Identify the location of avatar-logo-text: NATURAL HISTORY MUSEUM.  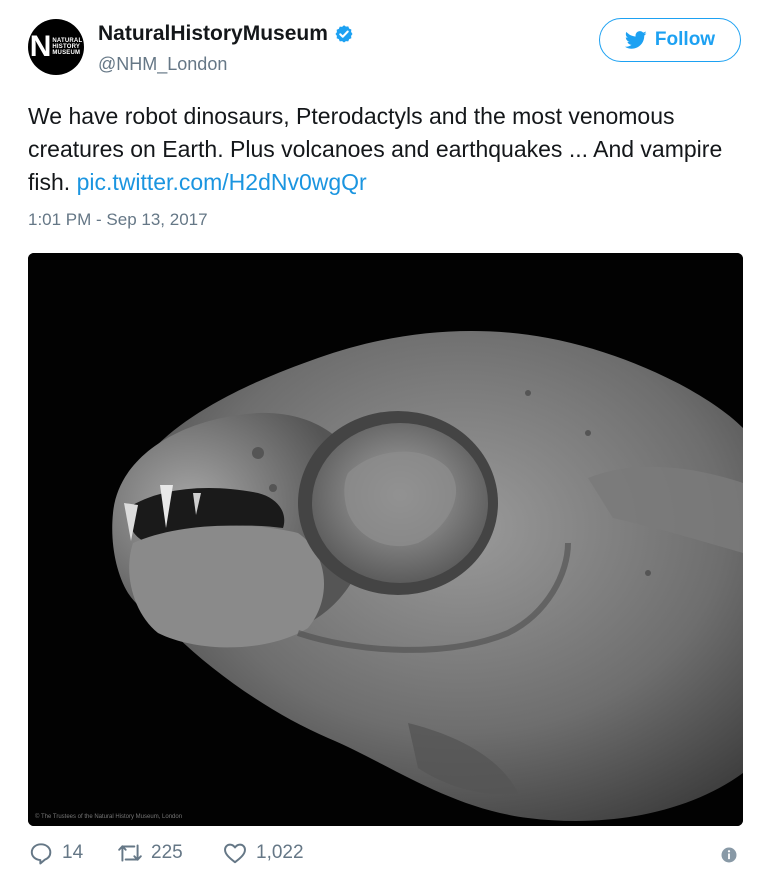
(67, 47).